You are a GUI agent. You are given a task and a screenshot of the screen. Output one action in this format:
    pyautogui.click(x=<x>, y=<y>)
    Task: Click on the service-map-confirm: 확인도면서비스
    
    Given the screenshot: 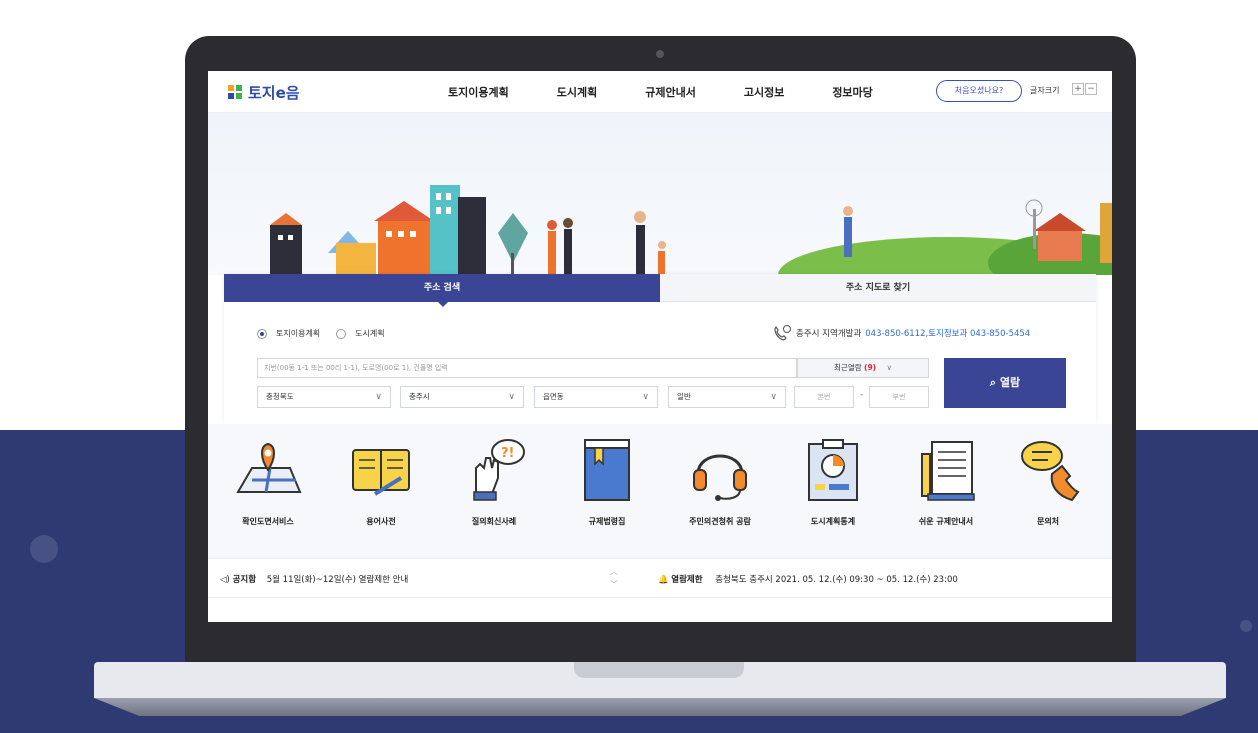 What is the action you would take?
    pyautogui.click(x=268, y=480)
    